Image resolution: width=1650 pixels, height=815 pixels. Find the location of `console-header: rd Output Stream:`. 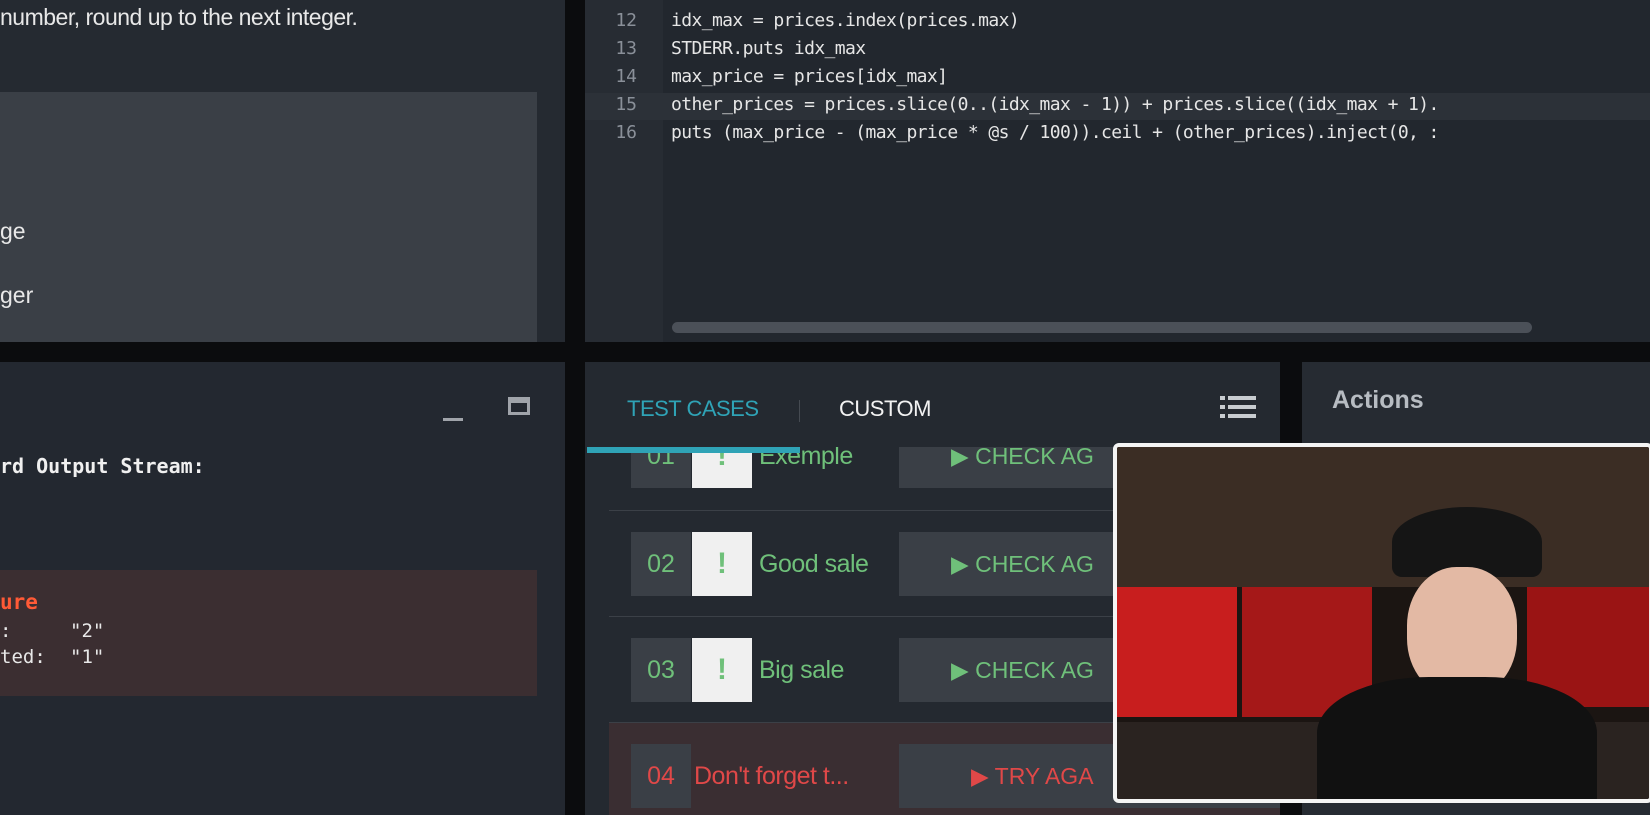

console-header: rd Output Stream: is located at coordinates (102, 466).